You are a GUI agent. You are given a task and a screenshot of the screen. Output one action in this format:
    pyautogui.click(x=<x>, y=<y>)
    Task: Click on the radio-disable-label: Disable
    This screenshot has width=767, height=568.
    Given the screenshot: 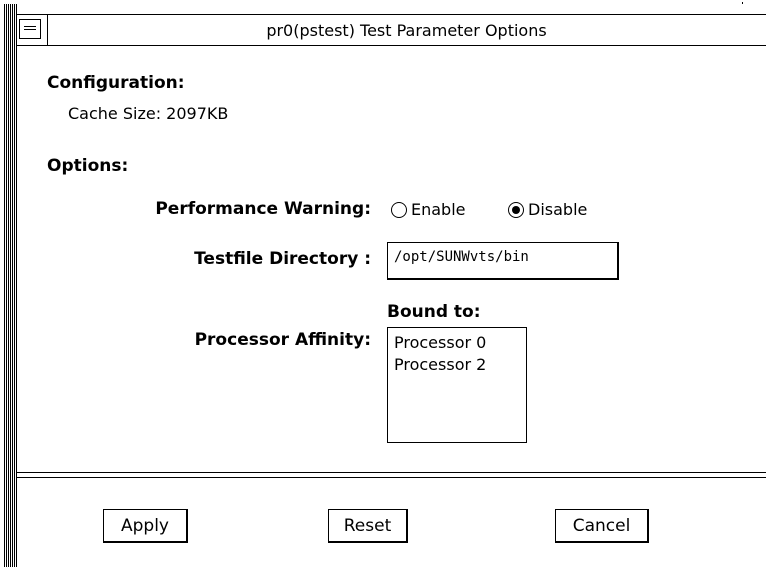 What is the action you would take?
    pyautogui.click(x=557, y=209)
    